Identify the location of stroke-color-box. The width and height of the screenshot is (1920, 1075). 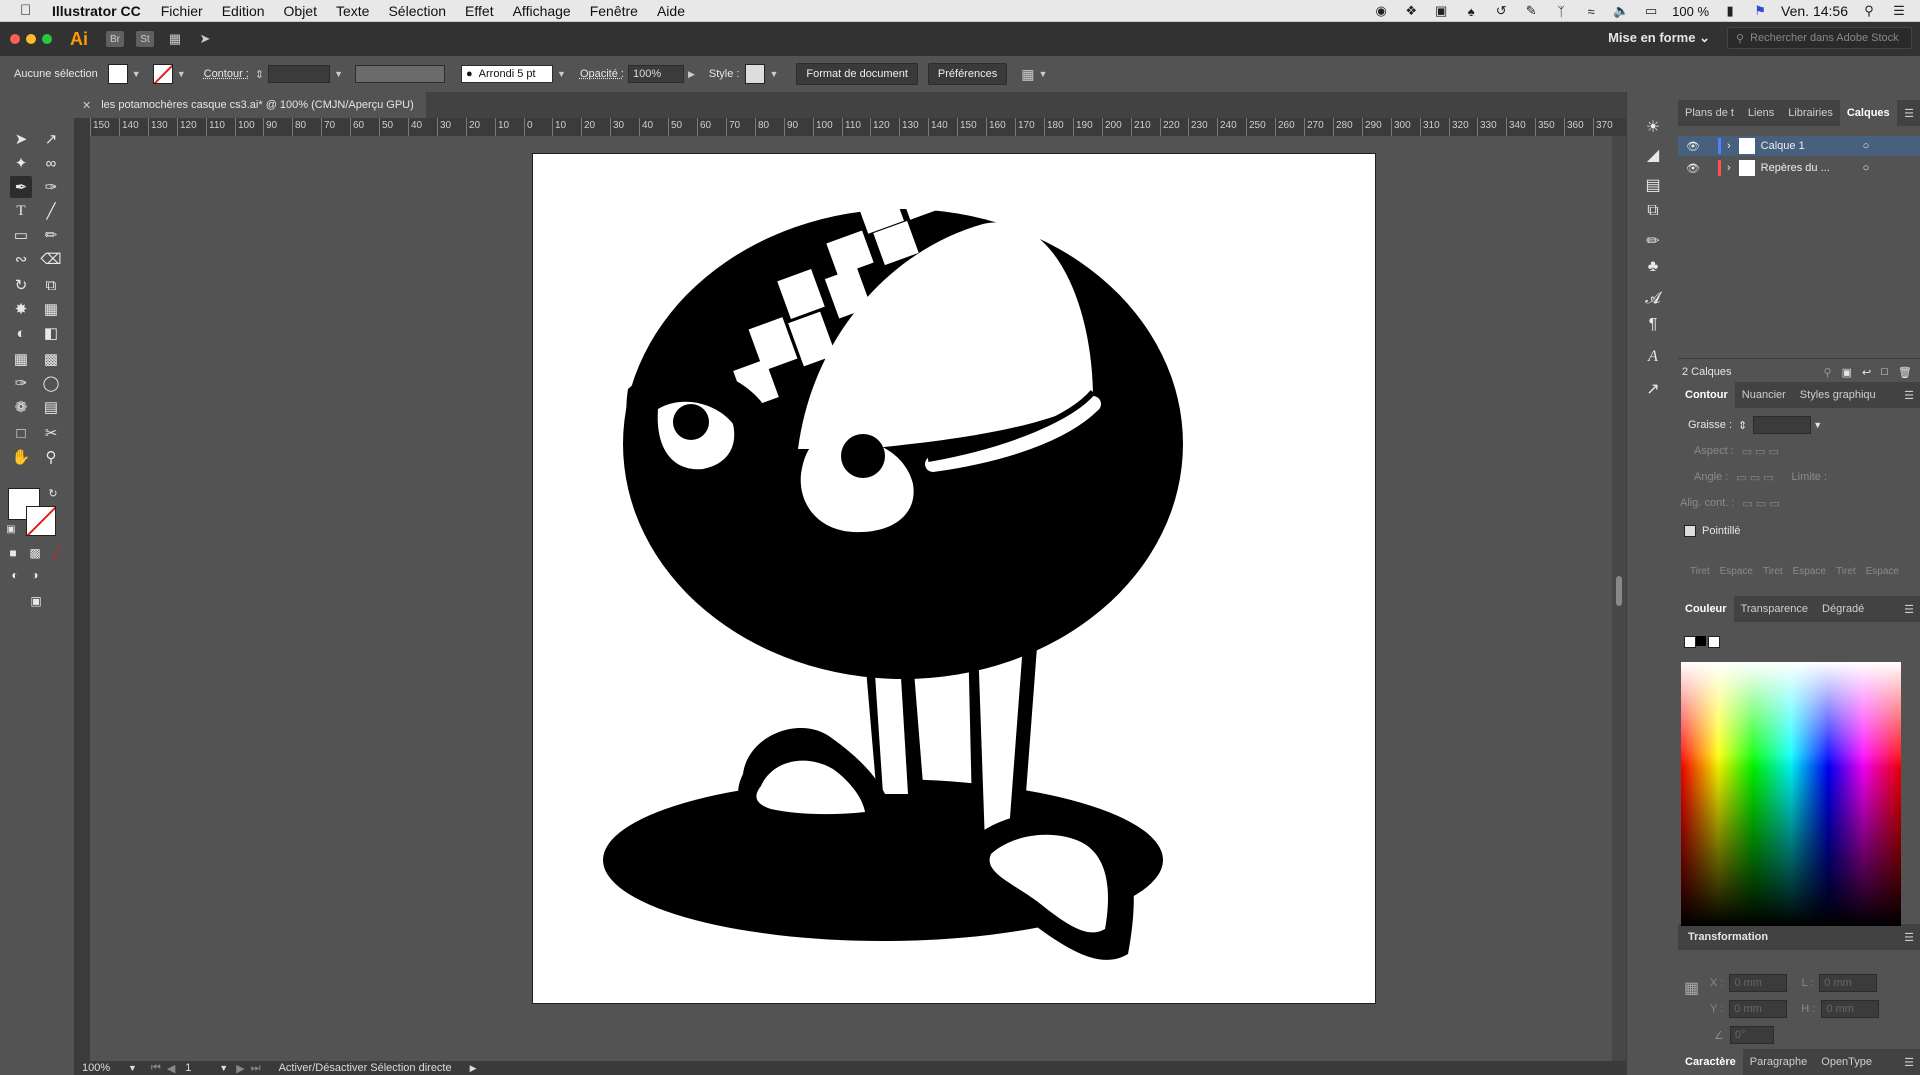
(41, 521).